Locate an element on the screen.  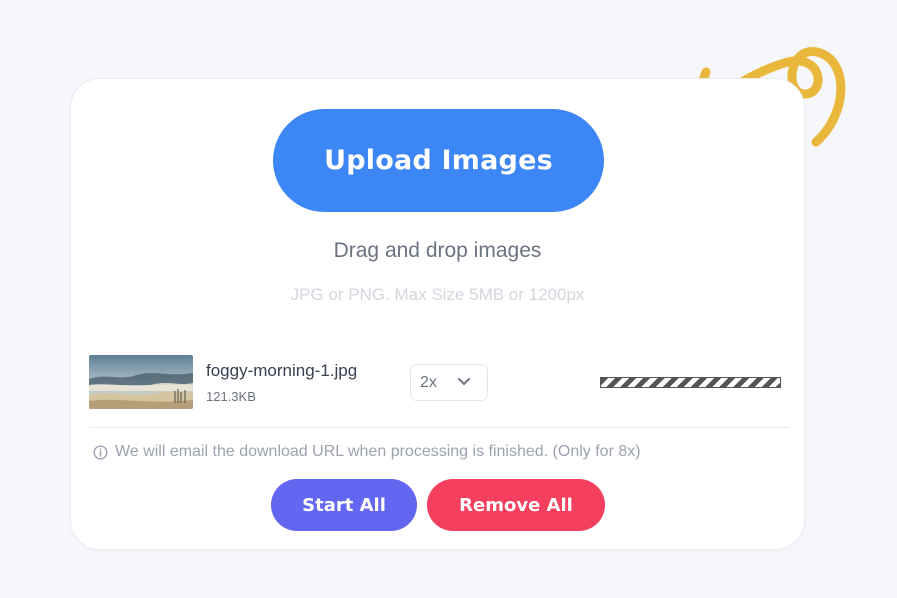
remove-all-button: Remove All is located at coordinates (516, 505).